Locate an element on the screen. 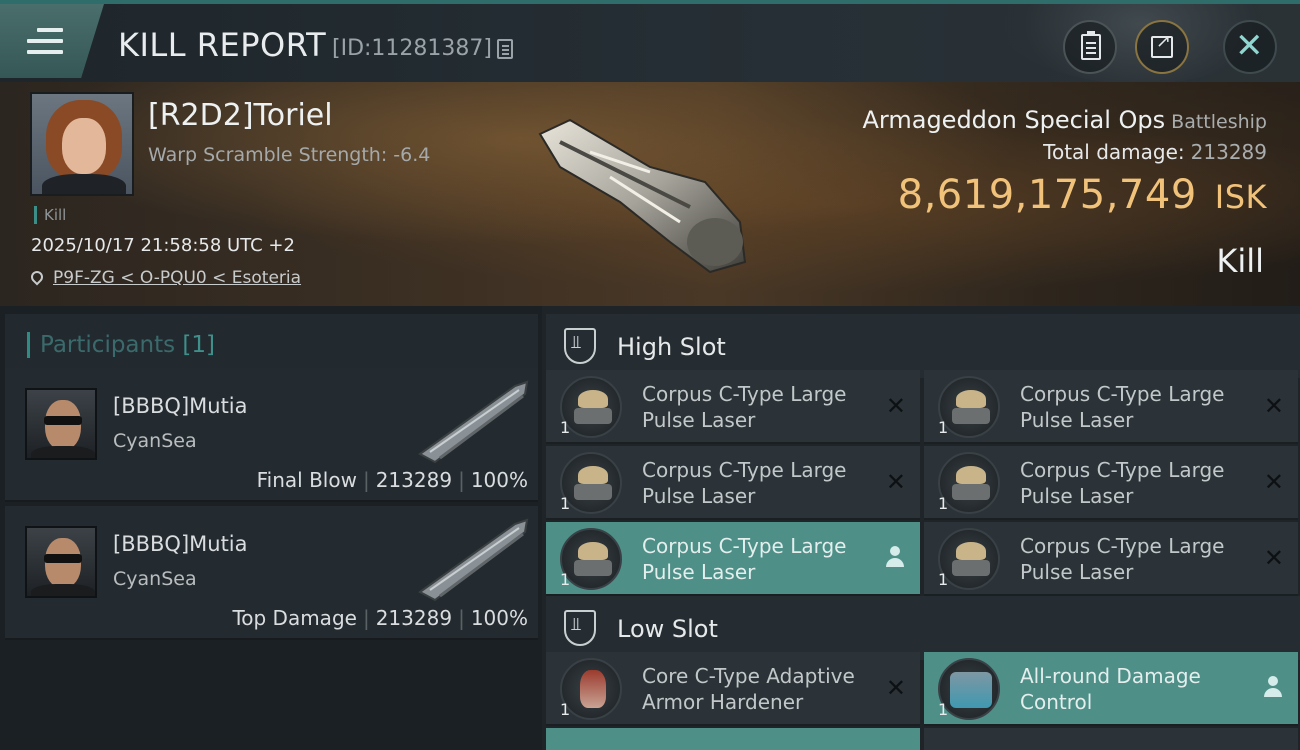  total-damage: Total damage: 213289 is located at coordinates (1155, 152).